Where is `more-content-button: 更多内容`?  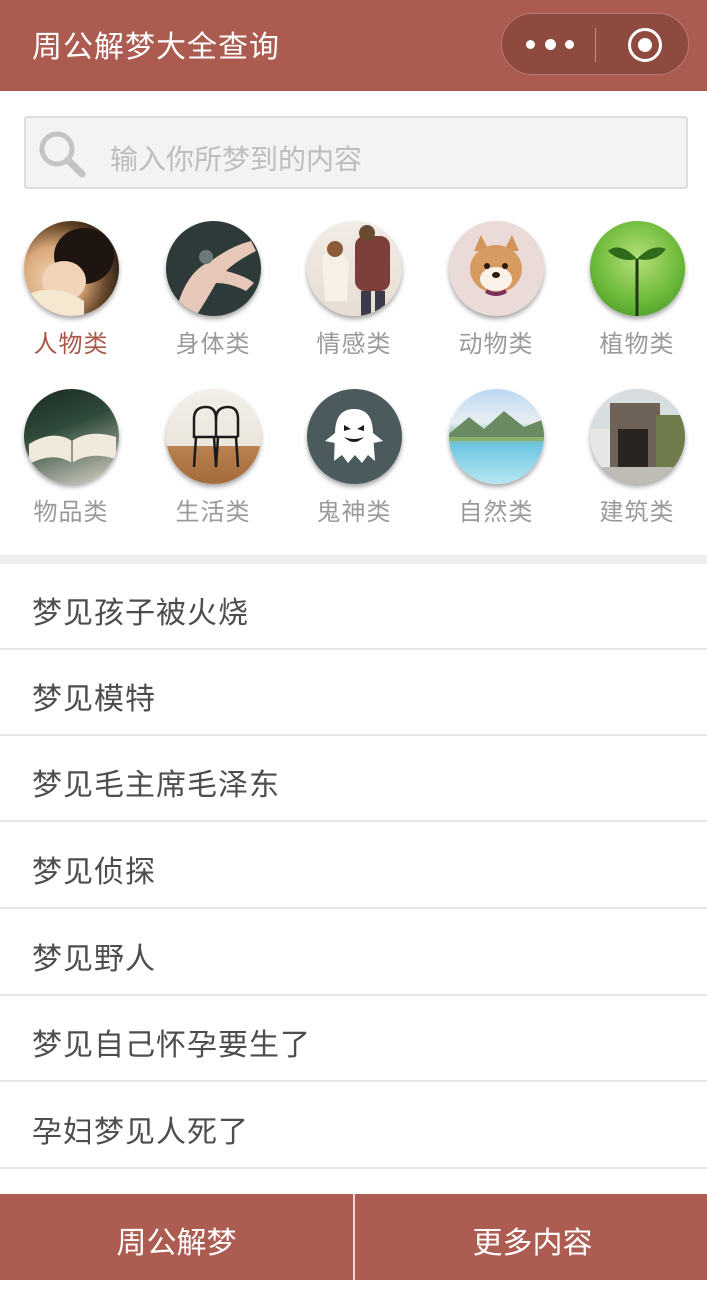
more-content-button: 更多内容 is located at coordinates (531, 1237).